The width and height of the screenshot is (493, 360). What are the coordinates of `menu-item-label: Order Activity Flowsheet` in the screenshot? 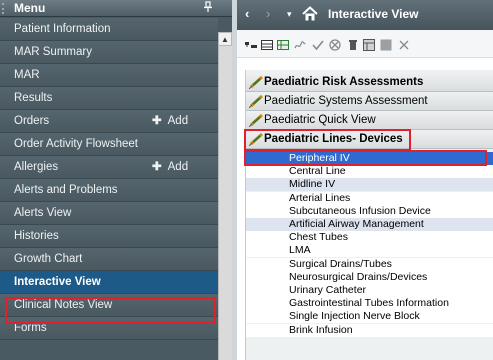 It's located at (76, 144).